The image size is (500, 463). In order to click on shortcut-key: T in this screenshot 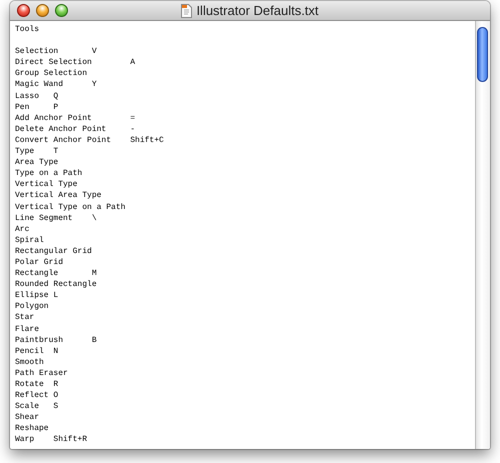, I will do `click(55, 152)`.